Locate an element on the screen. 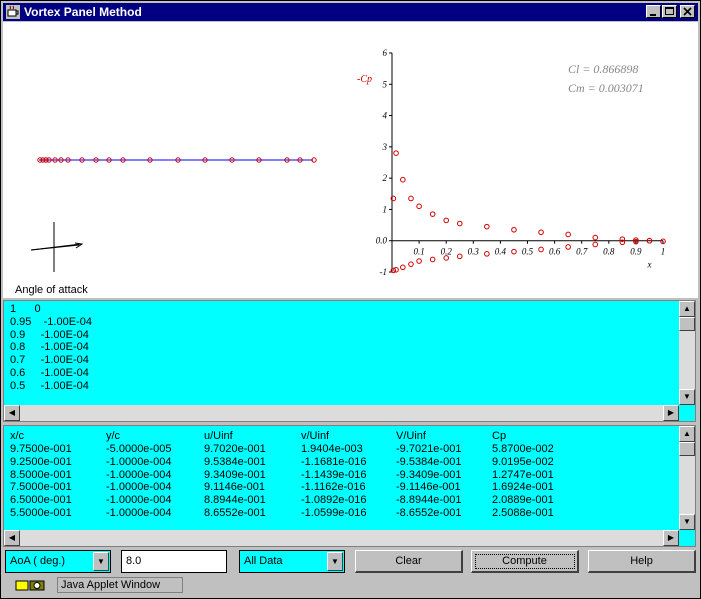 Image resolution: width=701 pixels, height=599 pixels. list-item: 0.7 -1.00E-04 is located at coordinates (49, 360).